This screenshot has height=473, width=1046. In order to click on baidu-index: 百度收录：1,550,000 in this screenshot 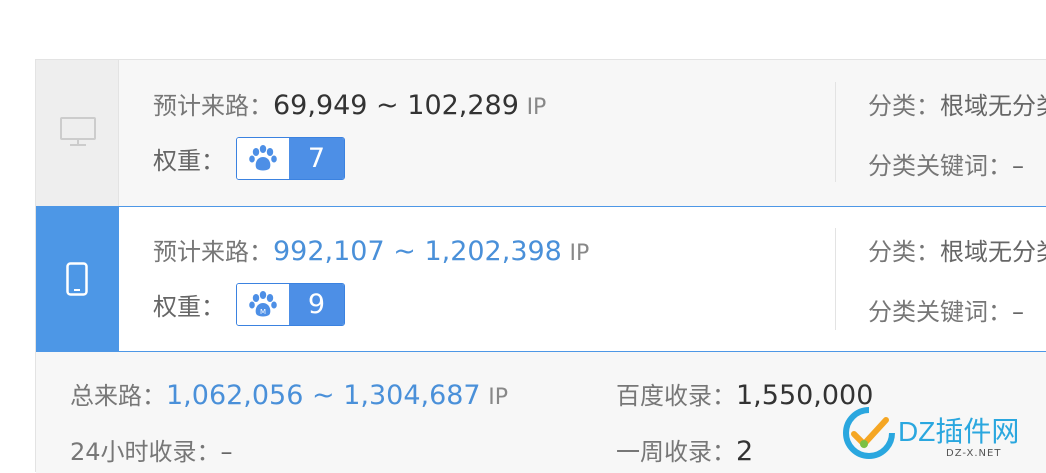, I will do `click(744, 393)`.